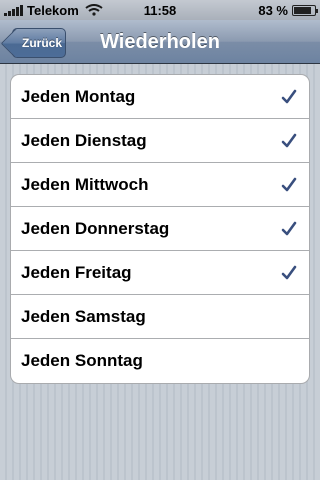 The height and width of the screenshot is (480, 320). Describe the element at coordinates (273, 10) in the screenshot. I see `battery-percent: 83 %` at that location.